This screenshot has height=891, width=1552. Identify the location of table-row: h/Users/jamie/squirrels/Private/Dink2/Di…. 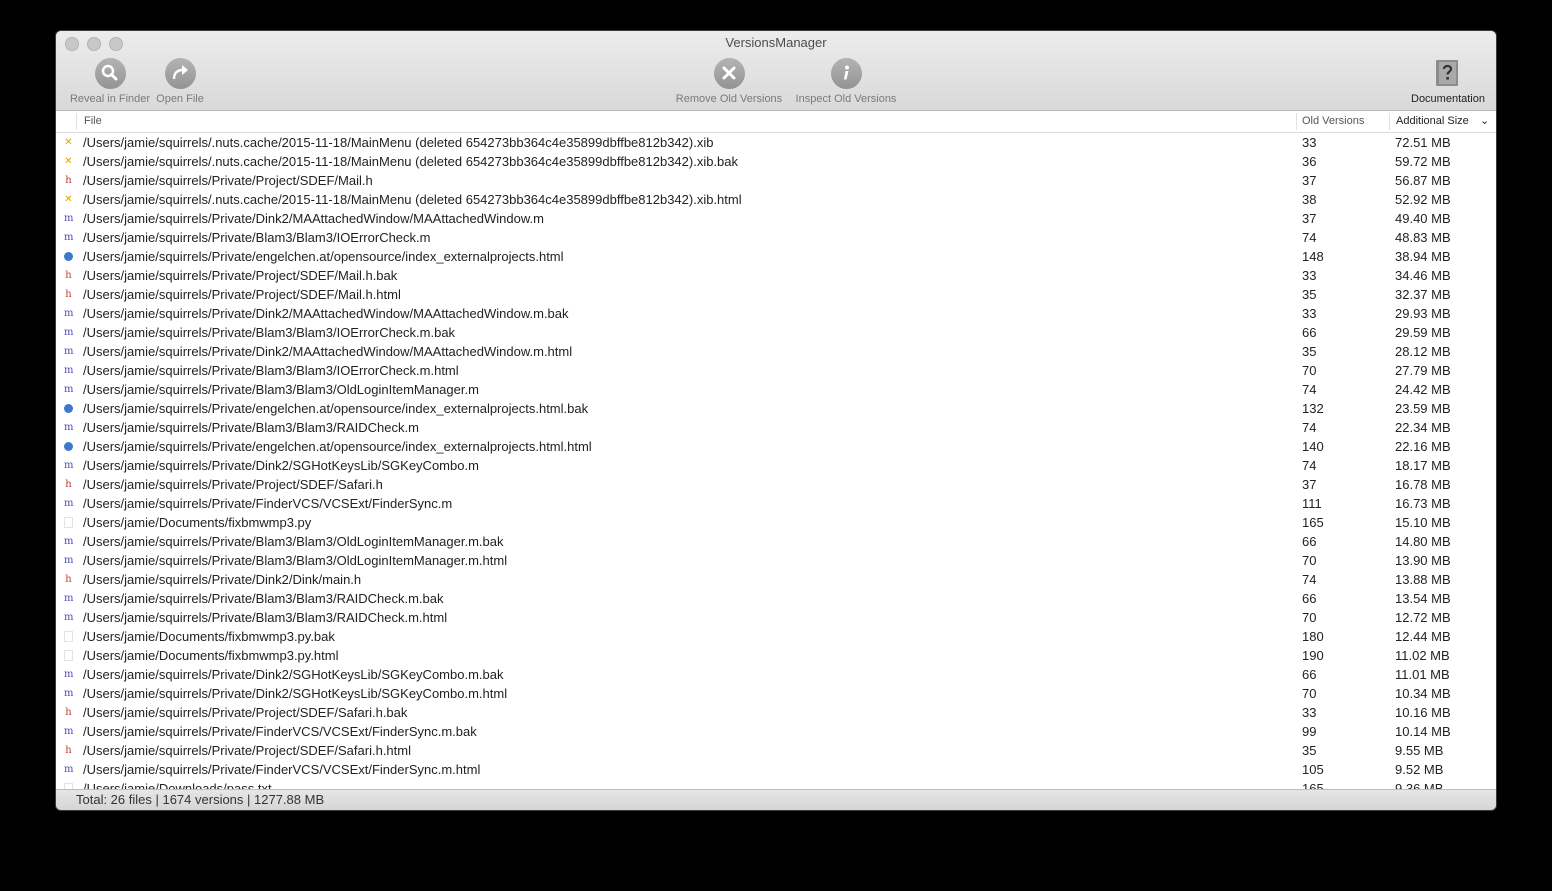
(776, 579).